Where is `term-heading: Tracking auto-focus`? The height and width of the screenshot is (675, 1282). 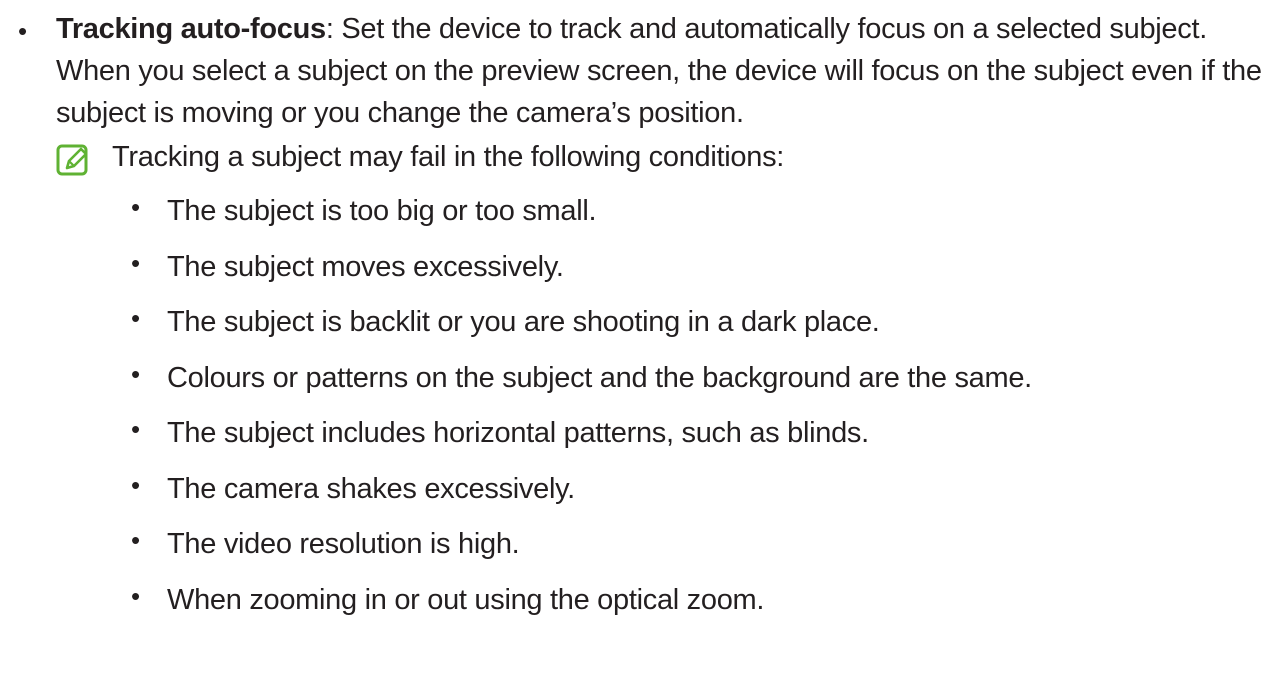 term-heading: Tracking auto-focus is located at coordinates (191, 29).